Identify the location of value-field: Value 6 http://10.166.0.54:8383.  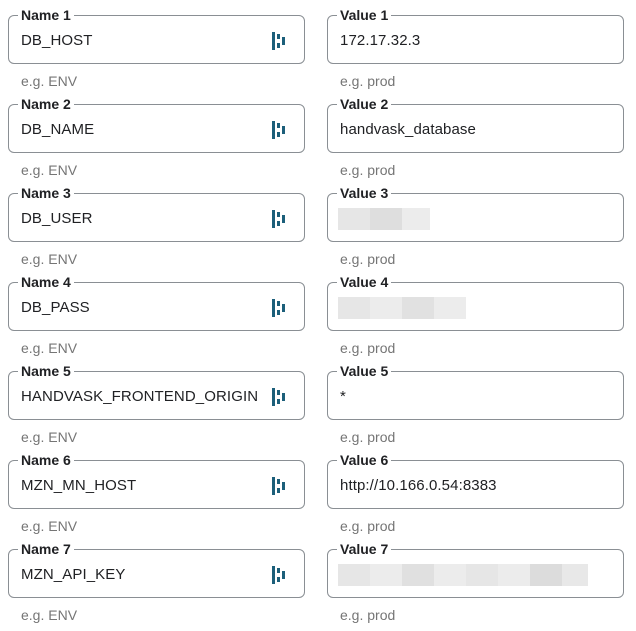
(475, 480).